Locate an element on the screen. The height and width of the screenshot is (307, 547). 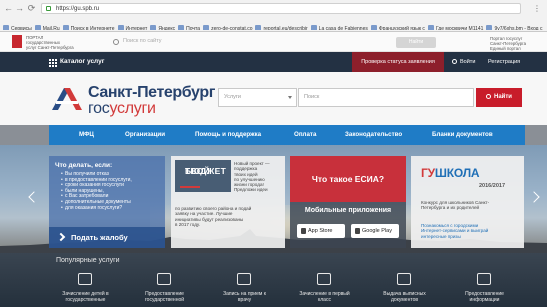
esia-button: Что такое ЕСИА? is located at coordinates (348, 179).